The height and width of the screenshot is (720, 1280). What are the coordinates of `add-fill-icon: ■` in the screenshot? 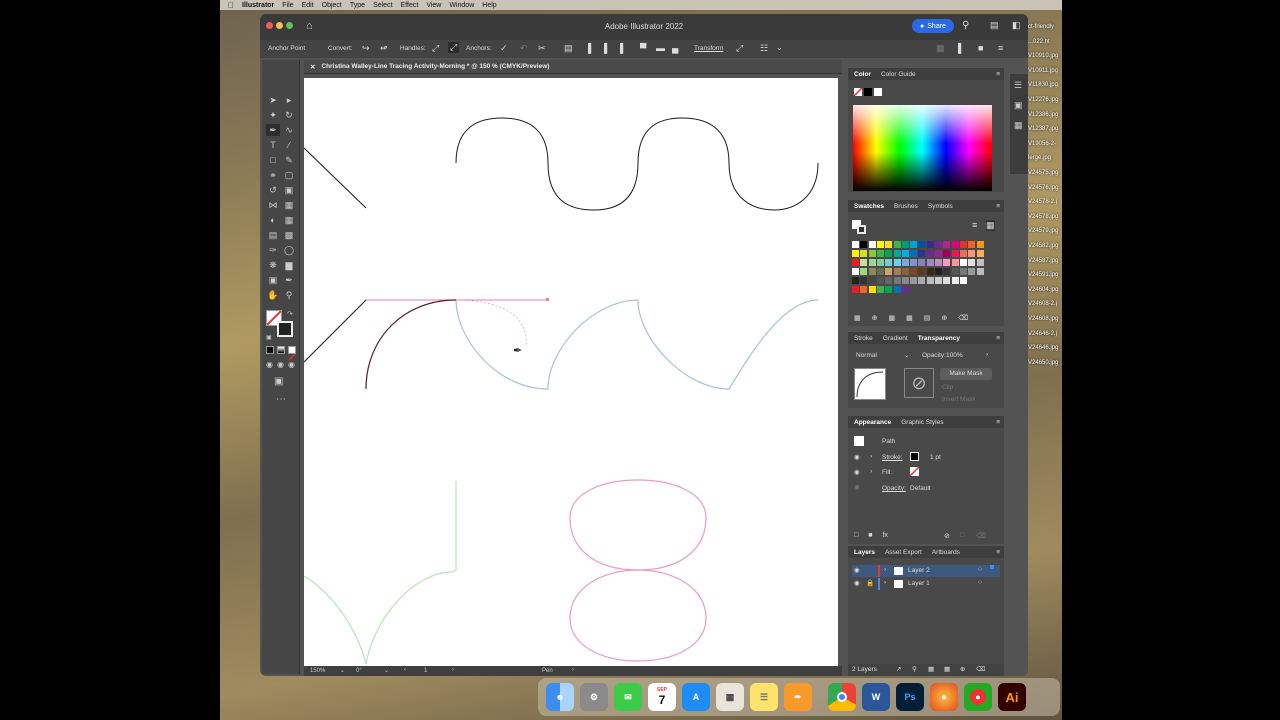 It's located at (870, 535).